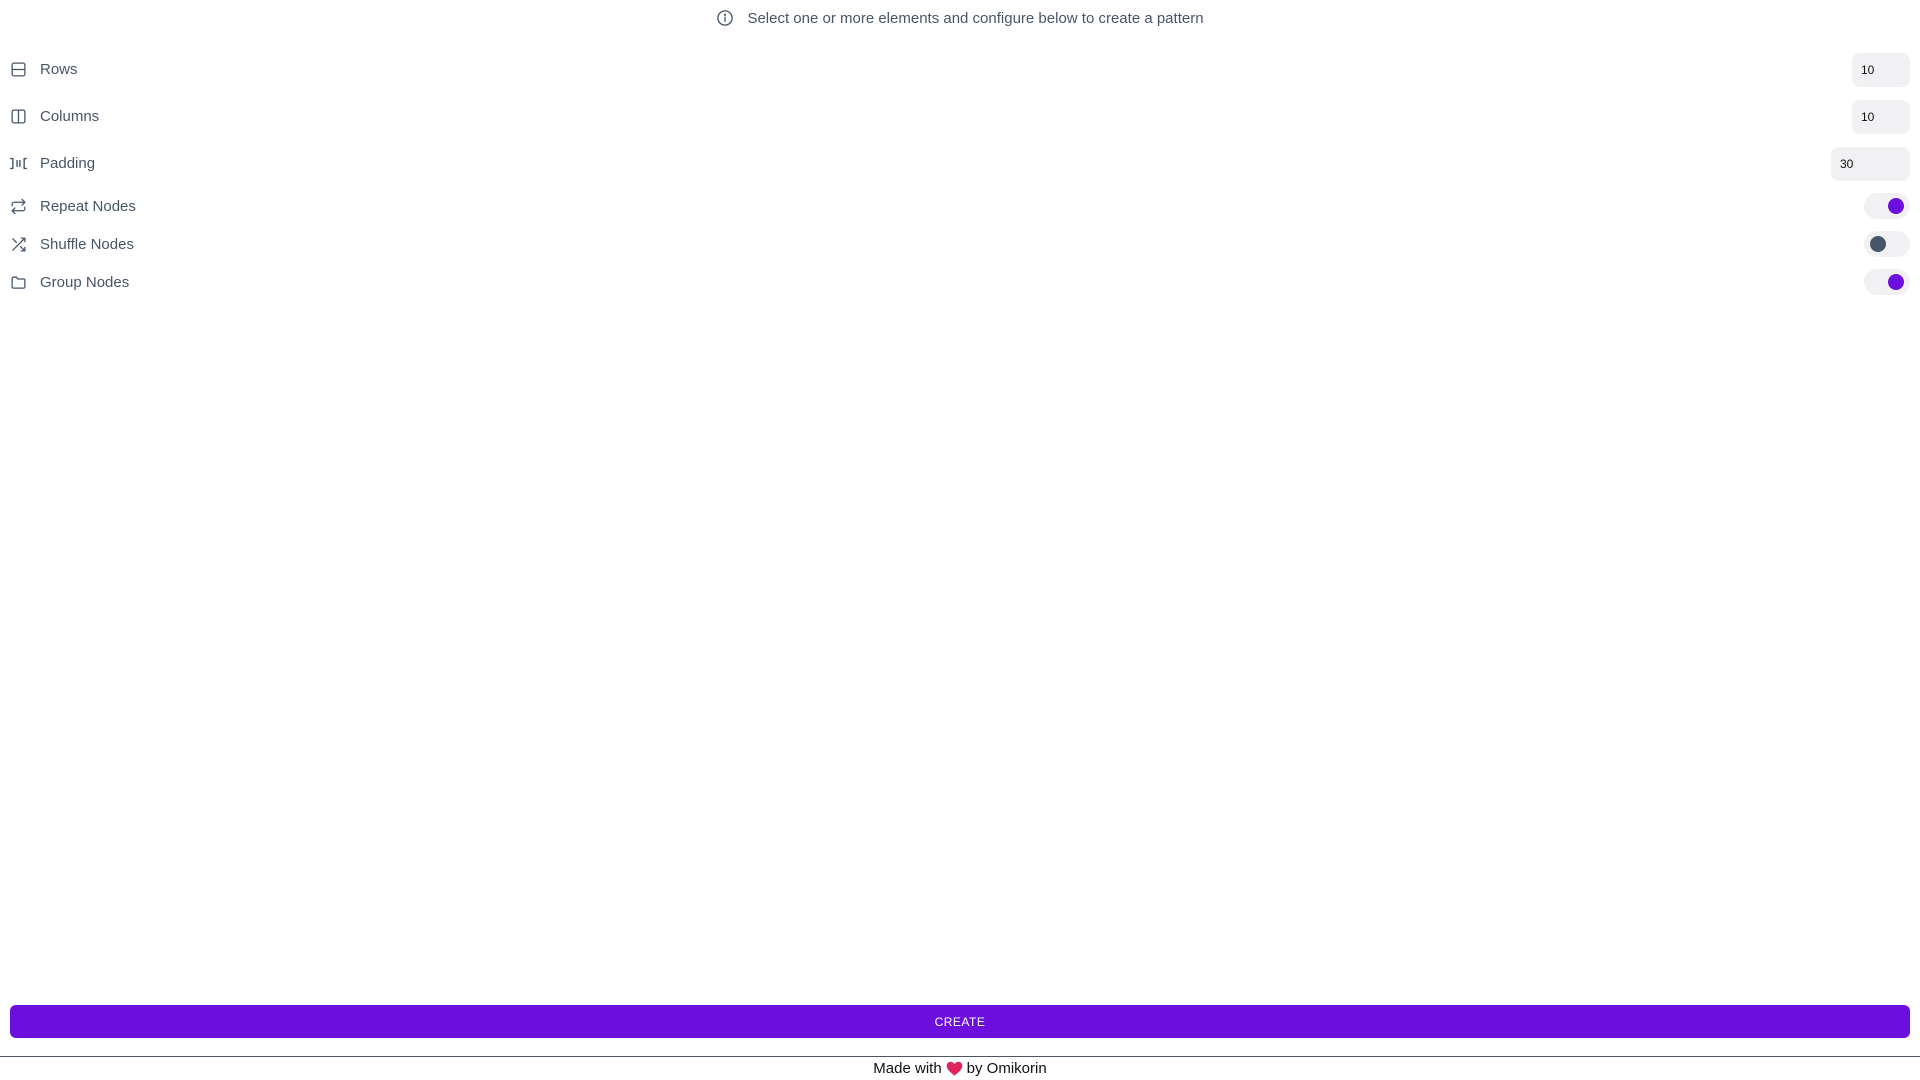  I want to click on padding-label: Padding, so click(68, 163).